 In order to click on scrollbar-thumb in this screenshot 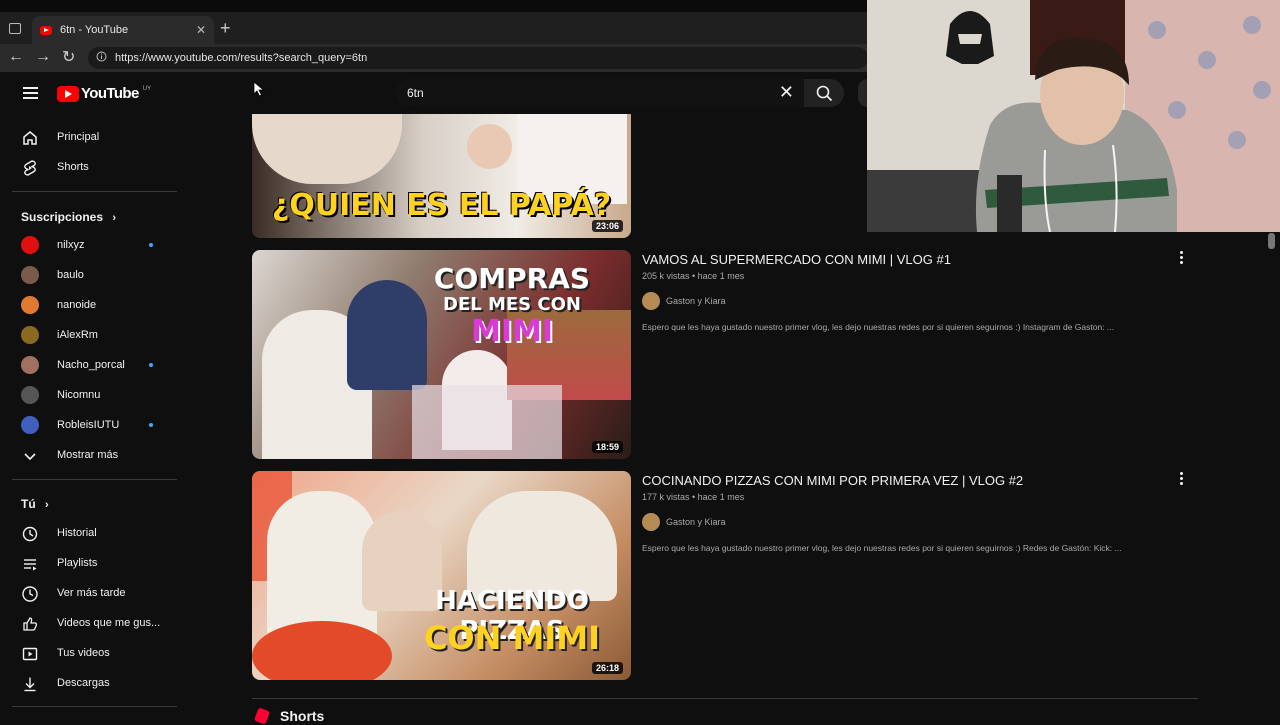, I will do `click(1271, 241)`.